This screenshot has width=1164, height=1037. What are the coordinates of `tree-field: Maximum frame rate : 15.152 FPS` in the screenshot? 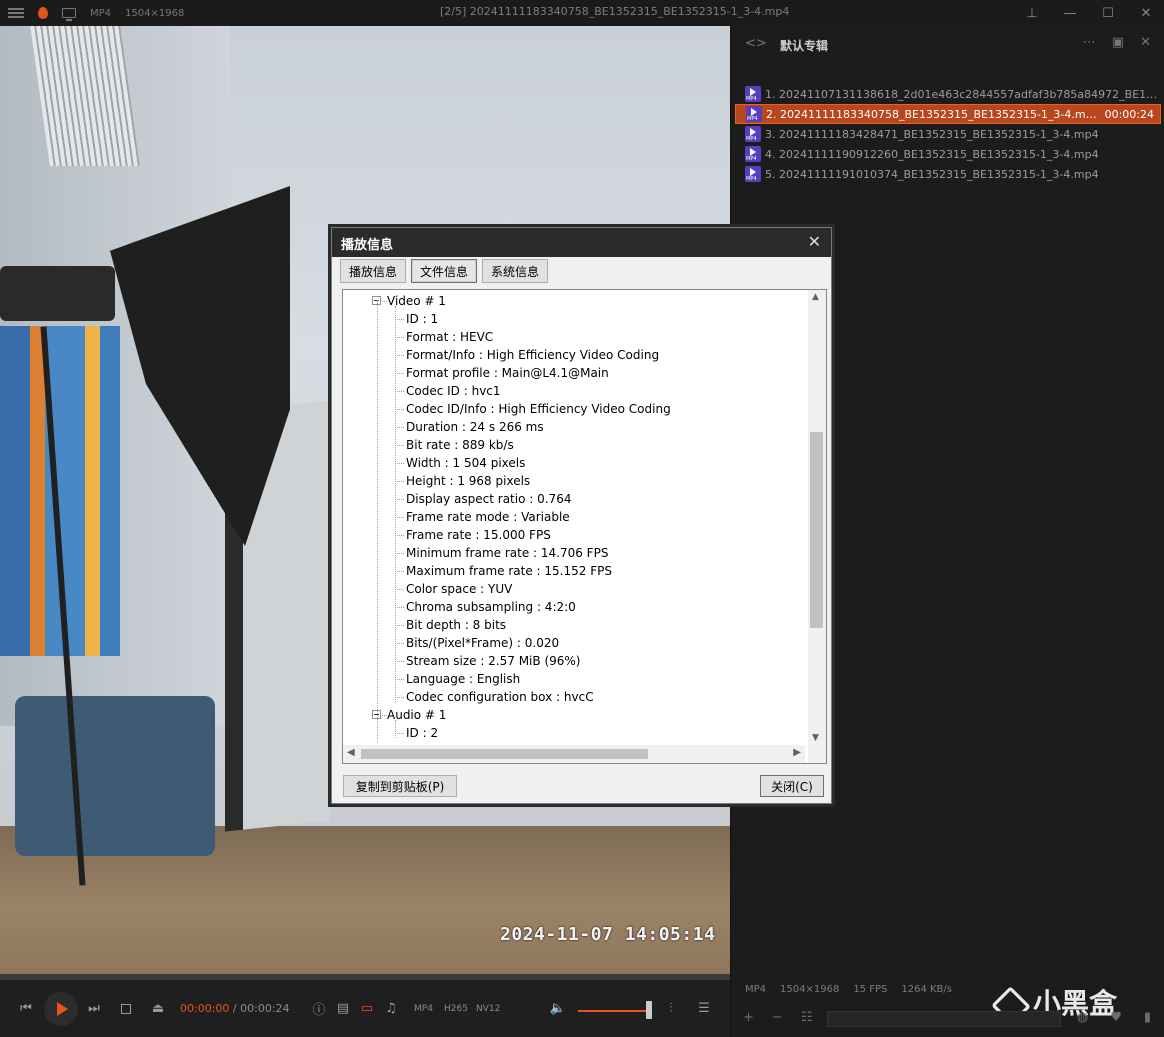 It's located at (509, 571).